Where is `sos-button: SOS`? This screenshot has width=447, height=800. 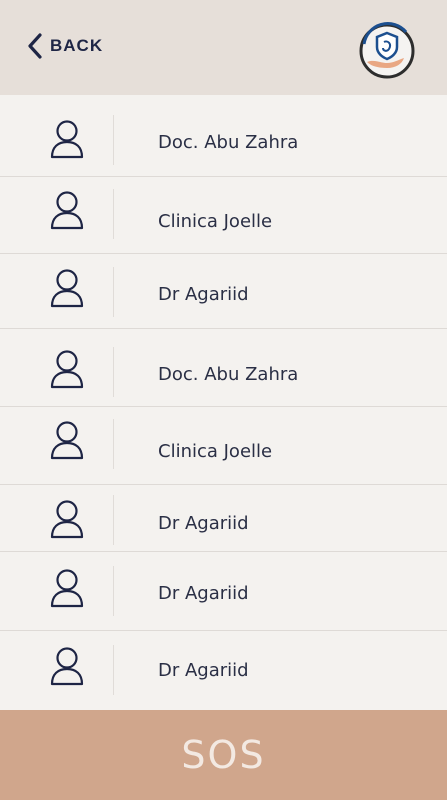 sos-button: SOS is located at coordinates (223, 755).